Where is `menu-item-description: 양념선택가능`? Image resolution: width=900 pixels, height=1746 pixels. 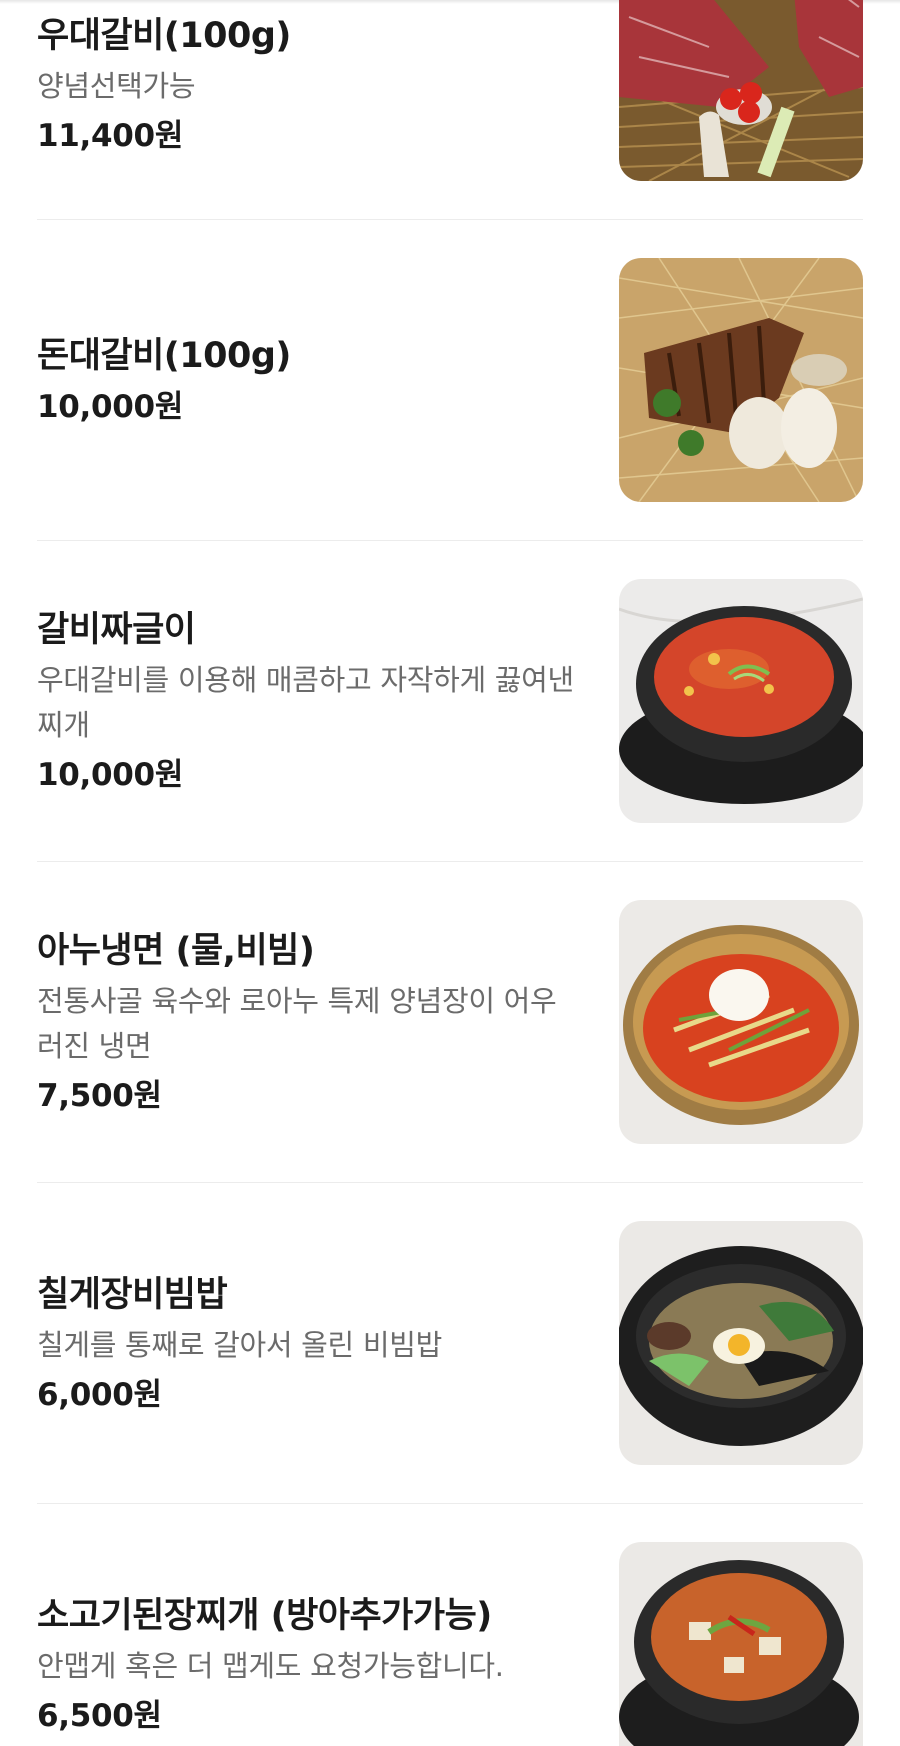 menu-item-description: 양념선택가능 is located at coordinates (116, 86).